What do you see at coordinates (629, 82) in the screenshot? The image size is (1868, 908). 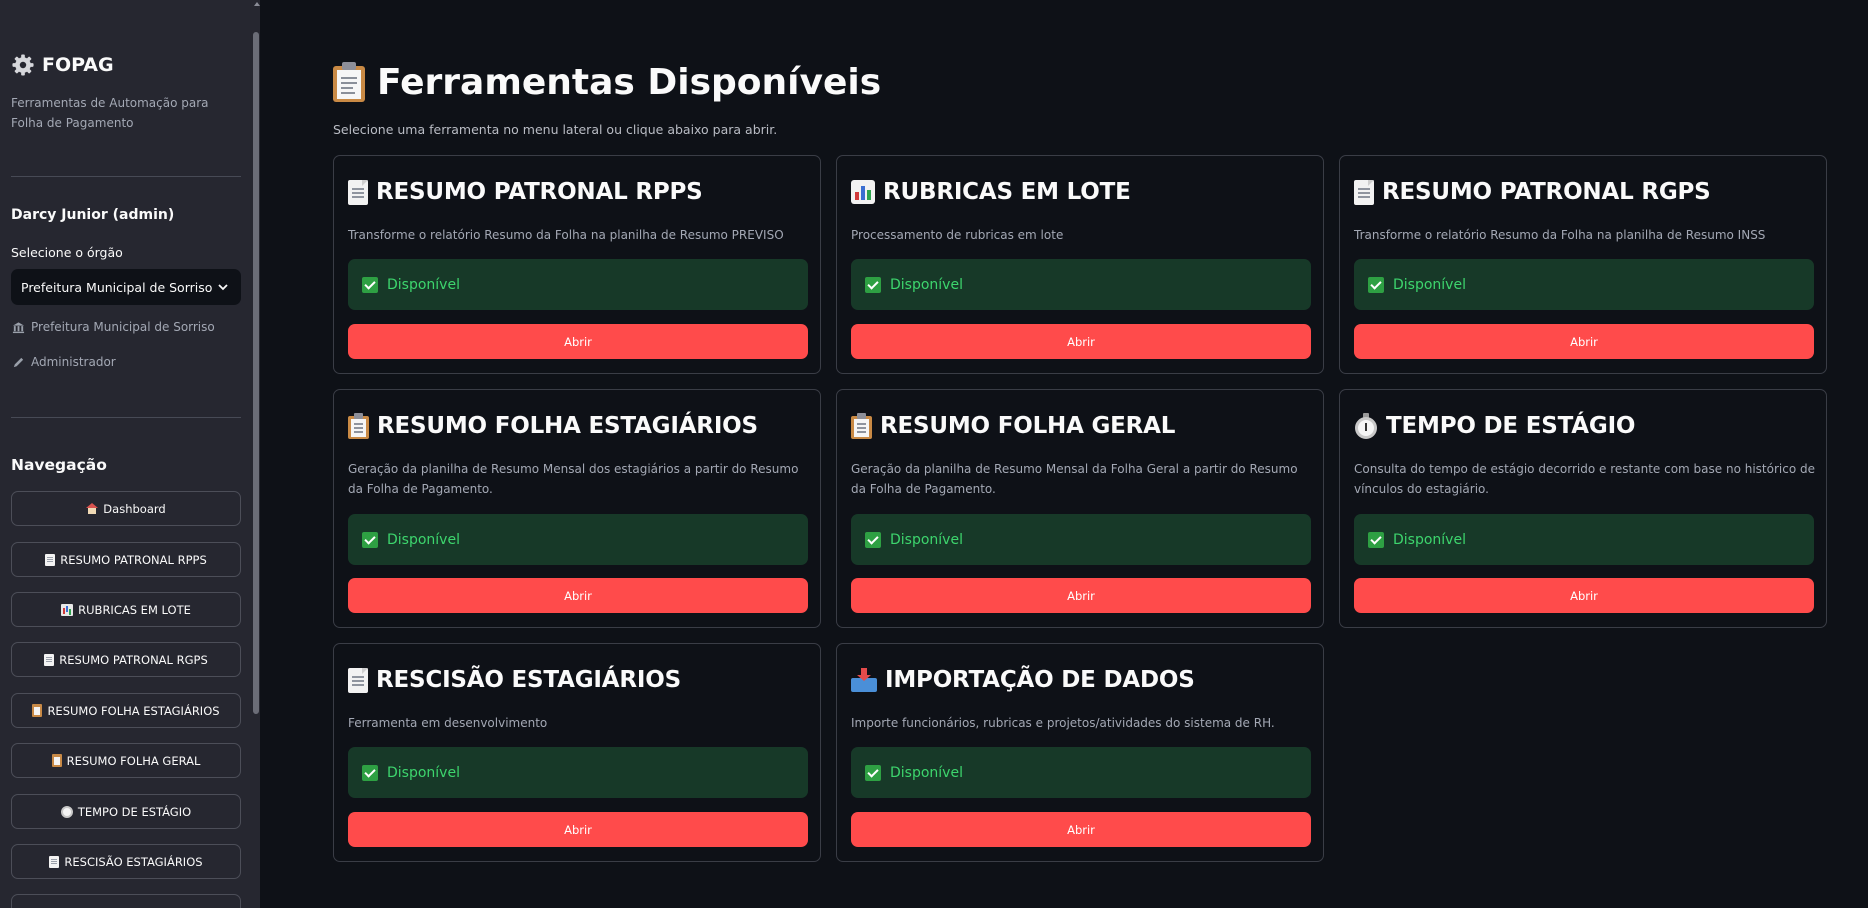 I see `page-title-text: Ferramentas Disponíveis` at bounding box center [629, 82].